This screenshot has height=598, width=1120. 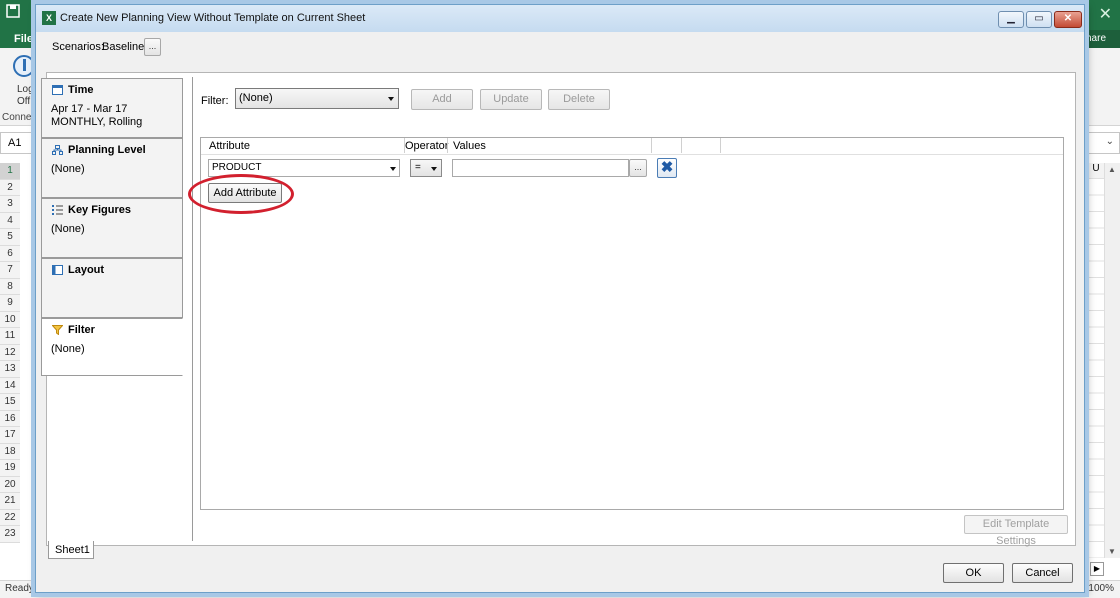 What do you see at coordinates (10, 369) in the screenshot?
I see `row-header: 13` at bounding box center [10, 369].